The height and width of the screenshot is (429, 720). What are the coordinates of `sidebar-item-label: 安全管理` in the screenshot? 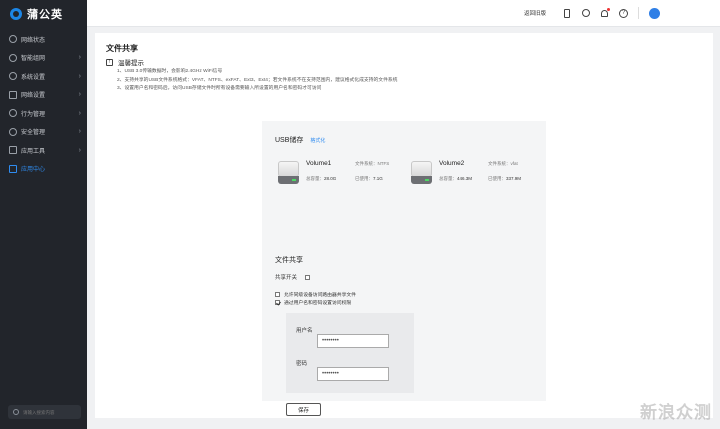 It's located at (33, 133).